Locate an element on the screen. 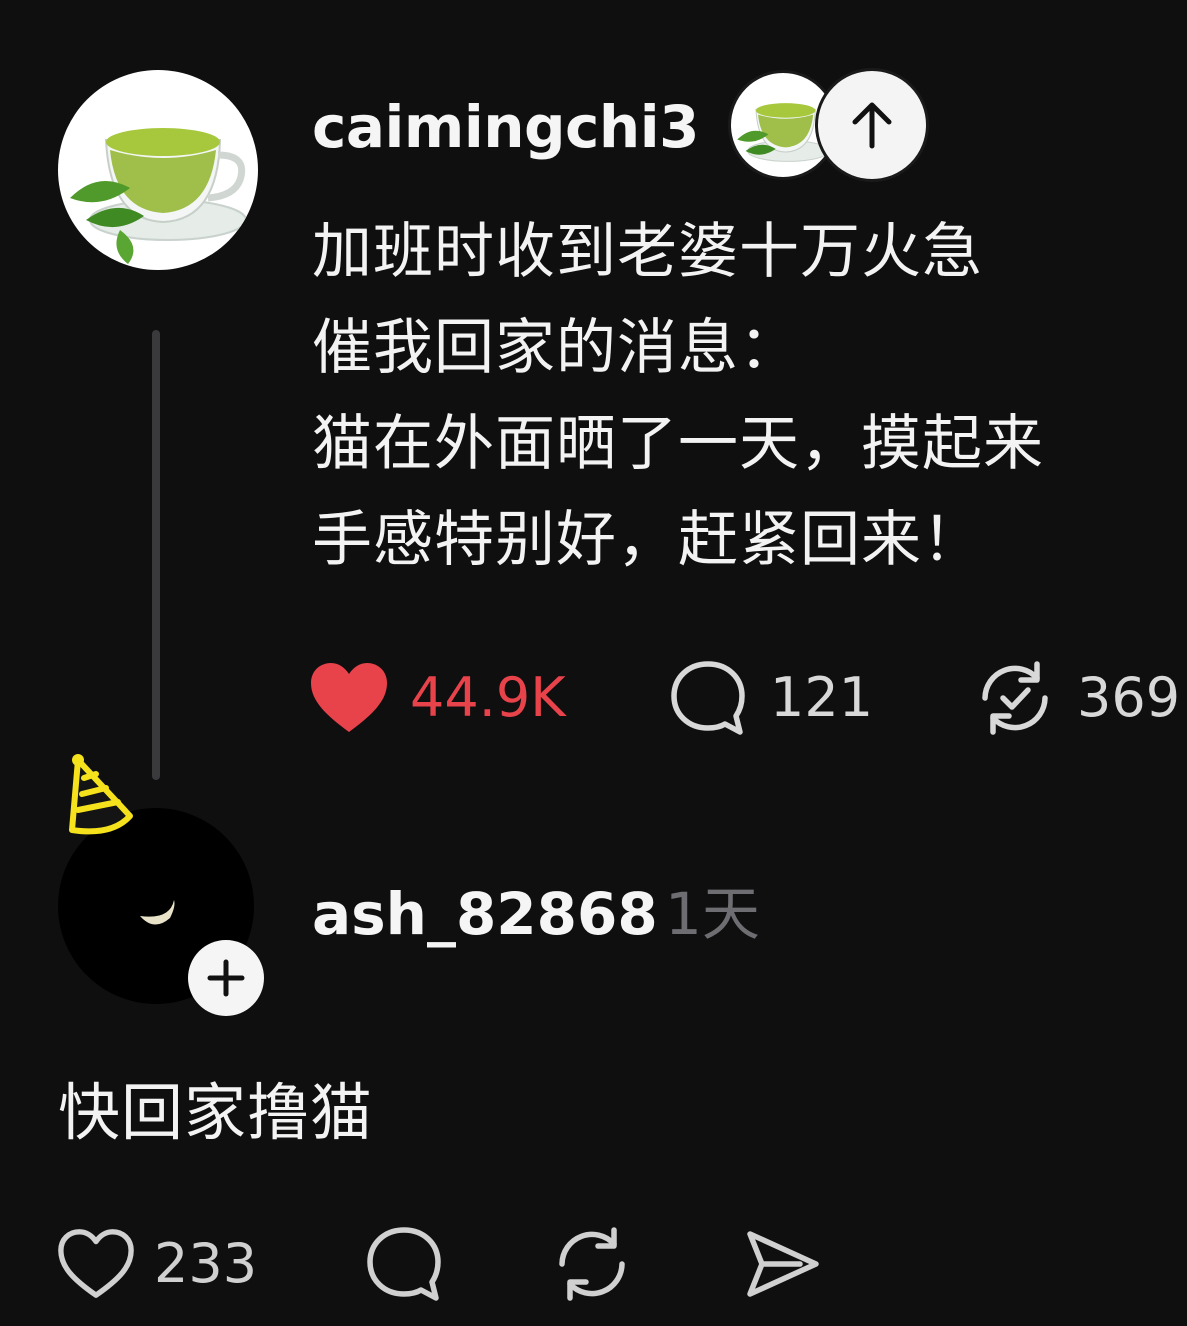 This screenshot has height=1326, width=1187. upvote-button is located at coordinates (872, 125).